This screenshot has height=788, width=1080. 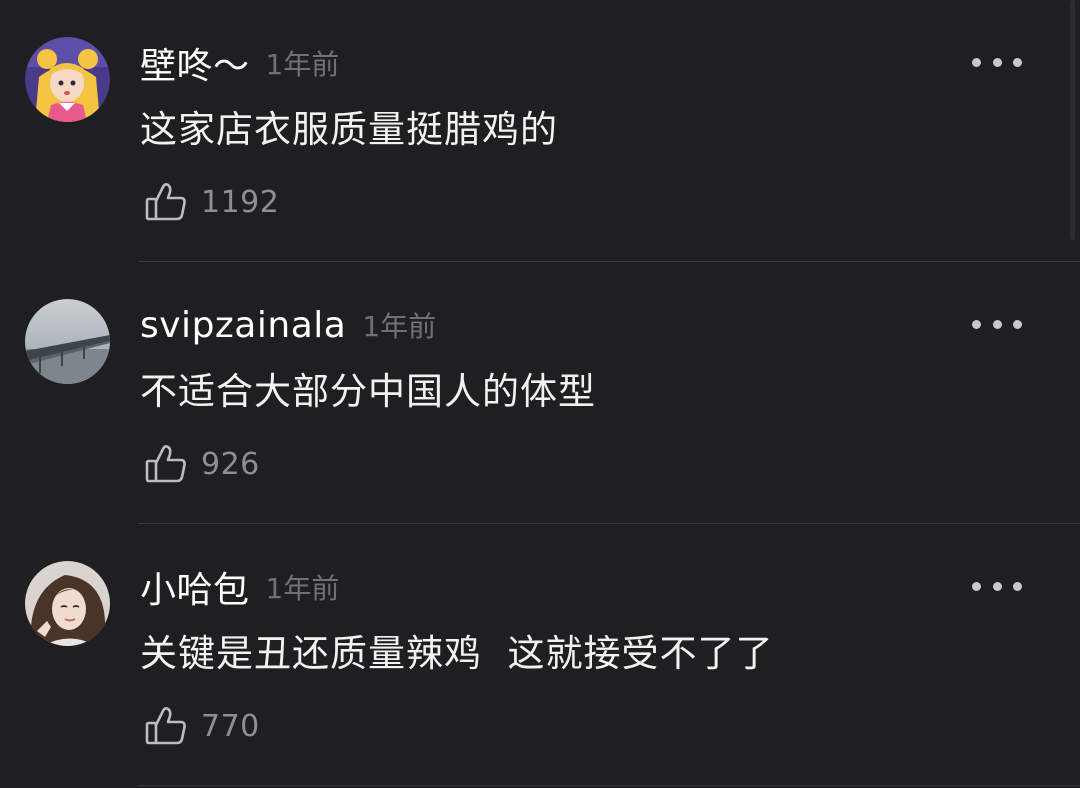 I want to click on comment-text: 这家店衣服质量挺腊鸡的, so click(x=349, y=129).